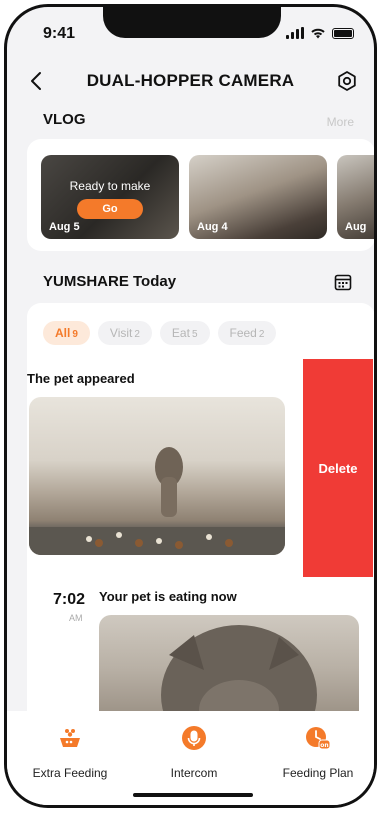 This screenshot has width=383, height=814. I want to click on vlog-thumb: Ready to make Go Aug 5, so click(110, 197).